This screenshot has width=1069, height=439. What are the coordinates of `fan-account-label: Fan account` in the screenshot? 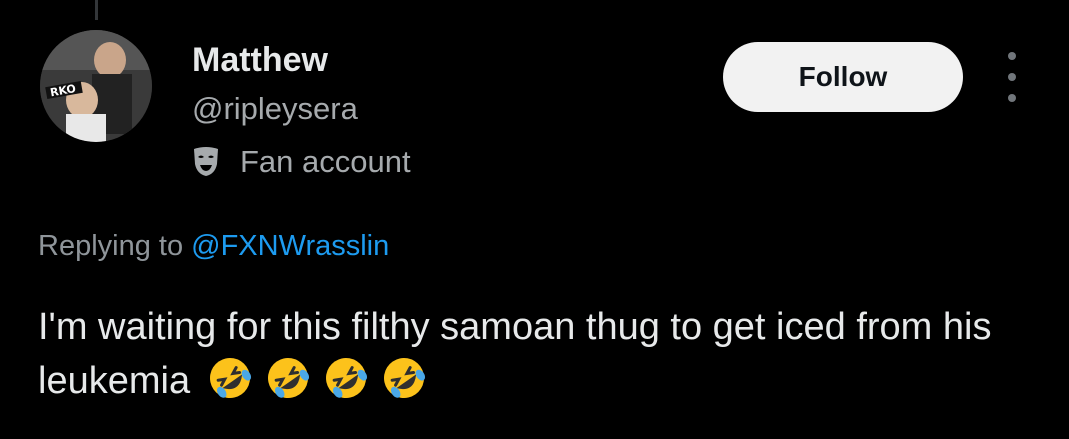 It's located at (325, 161).